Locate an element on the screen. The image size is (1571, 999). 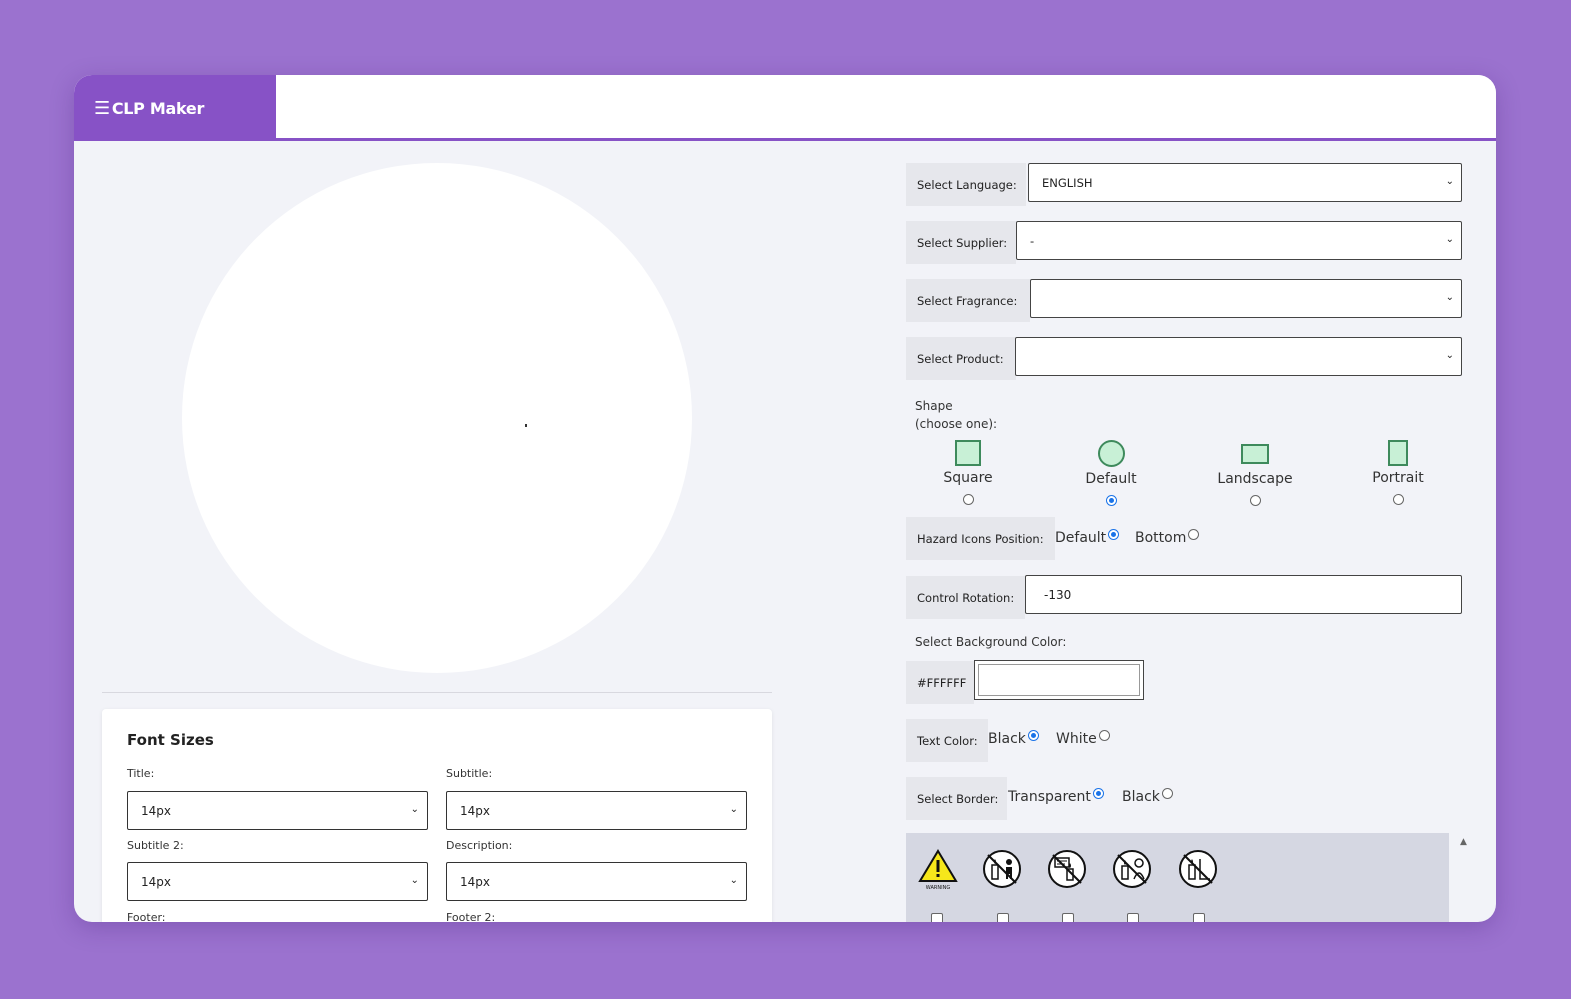
language-select: ENGLISH ⌄ is located at coordinates (1245, 182).